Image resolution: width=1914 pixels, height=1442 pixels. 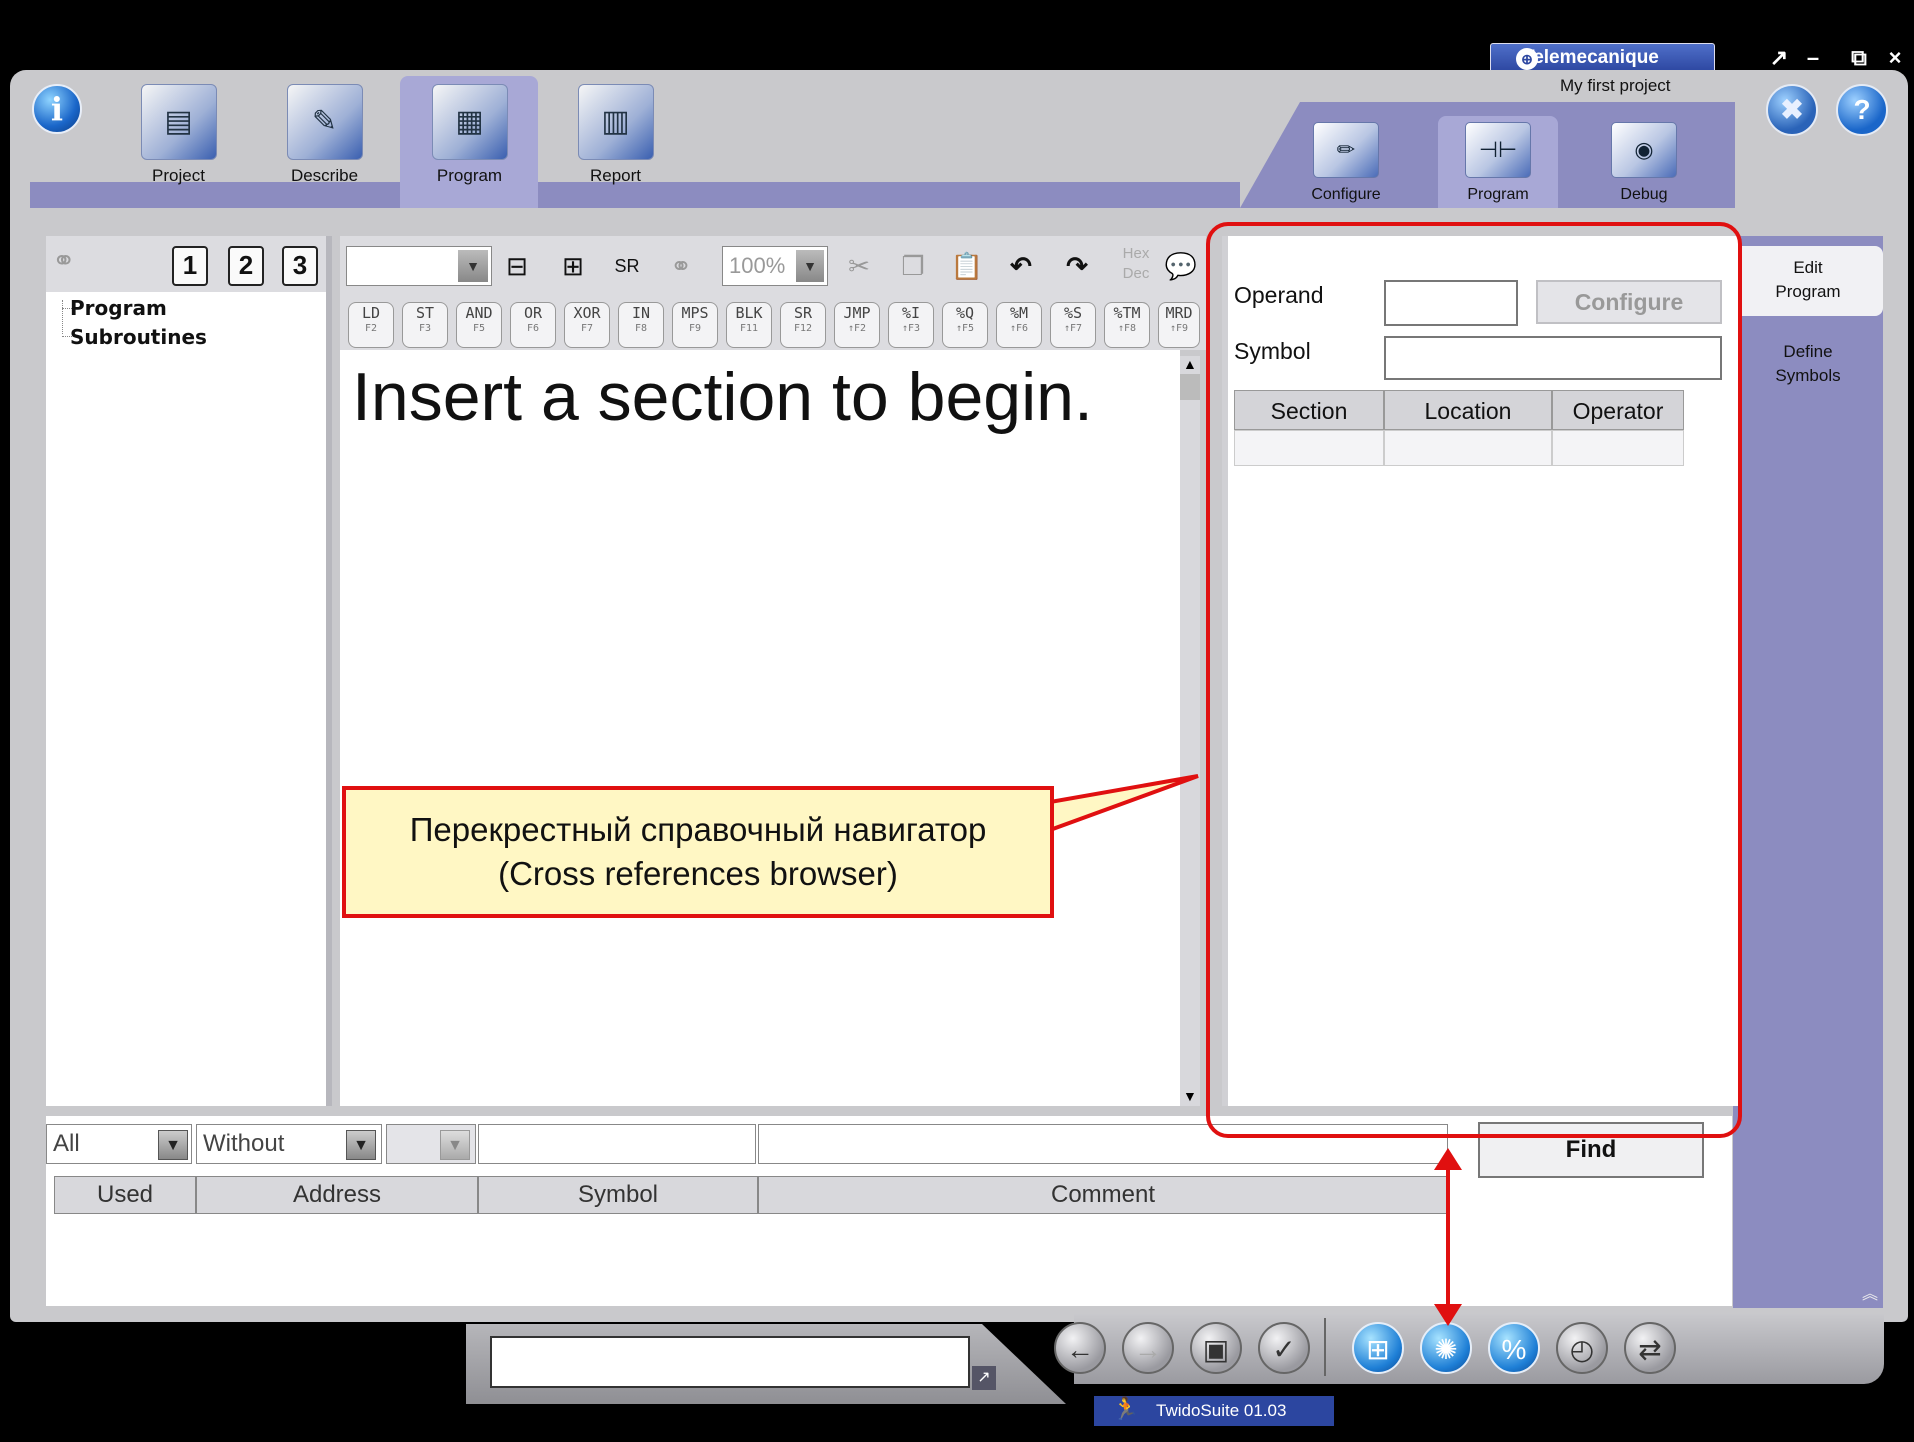 I want to click on view-3-button: 3, so click(x=300, y=266).